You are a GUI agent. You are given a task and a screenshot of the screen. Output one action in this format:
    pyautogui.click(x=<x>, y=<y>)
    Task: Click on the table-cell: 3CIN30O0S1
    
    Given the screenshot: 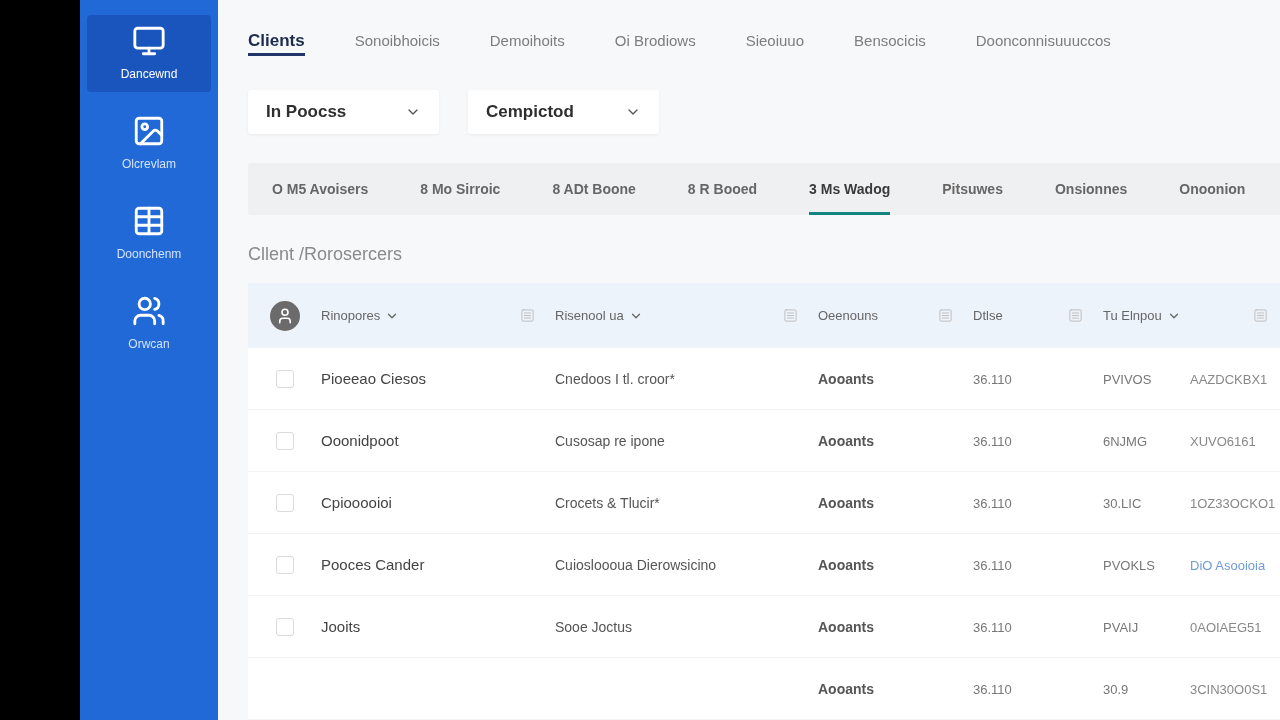 What is the action you would take?
    pyautogui.click(x=1229, y=689)
    